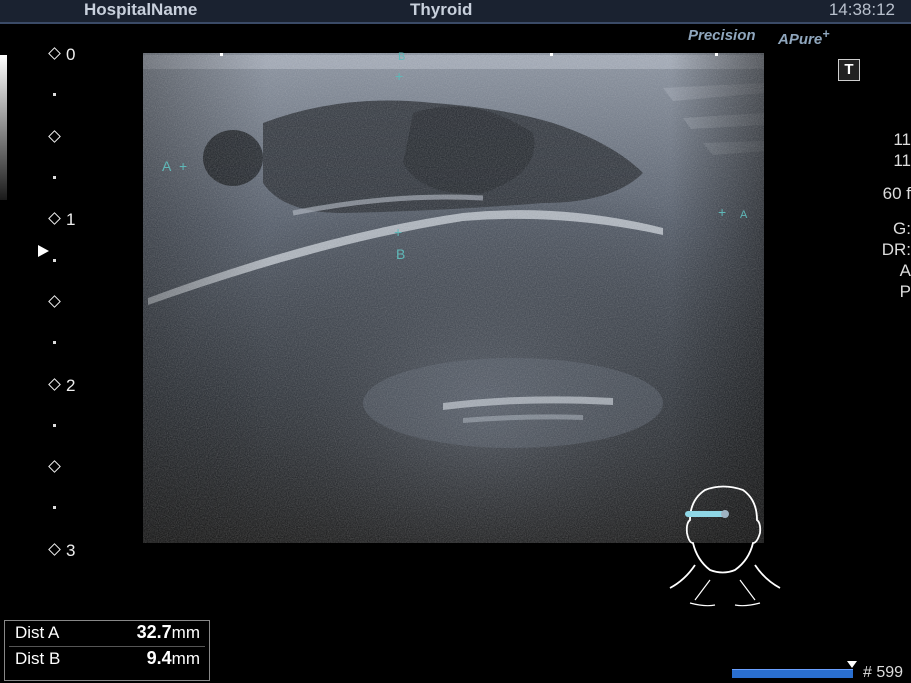  What do you see at coordinates (849, 70) in the screenshot?
I see `transducer-button: T` at bounding box center [849, 70].